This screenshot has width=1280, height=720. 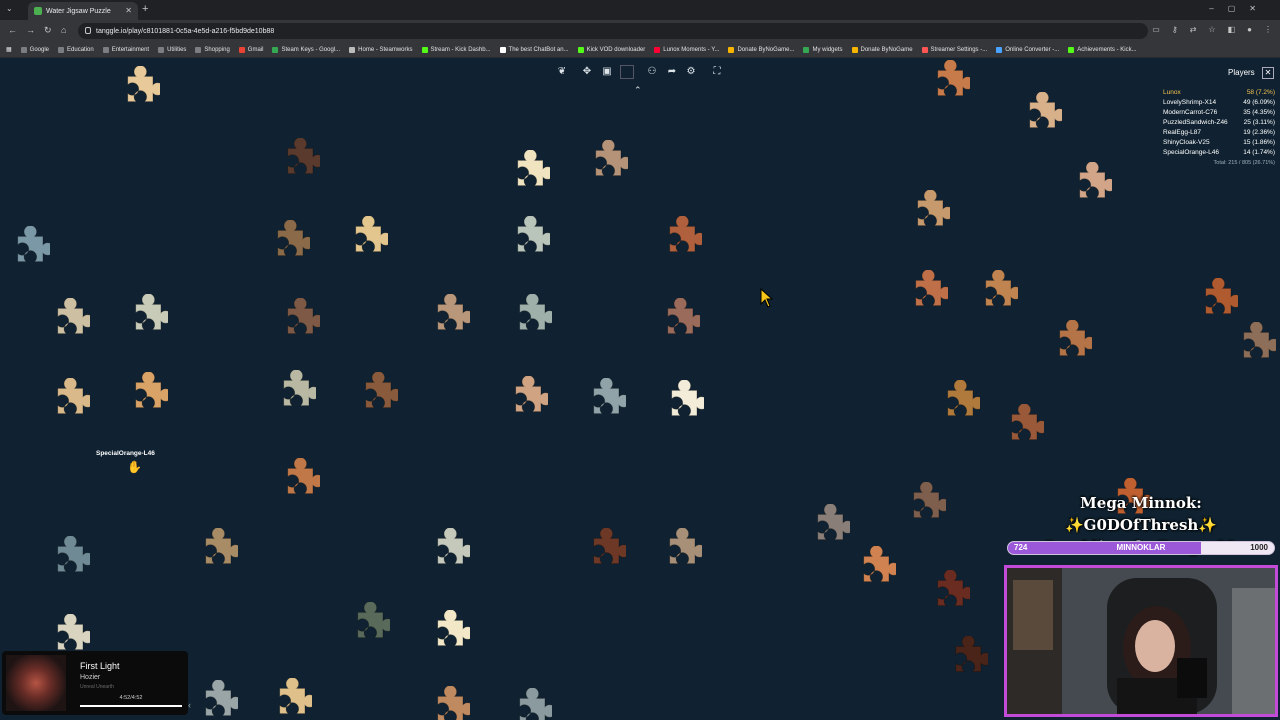 What do you see at coordinates (30, 30) in the screenshot?
I see `forward-icon: →` at bounding box center [30, 30].